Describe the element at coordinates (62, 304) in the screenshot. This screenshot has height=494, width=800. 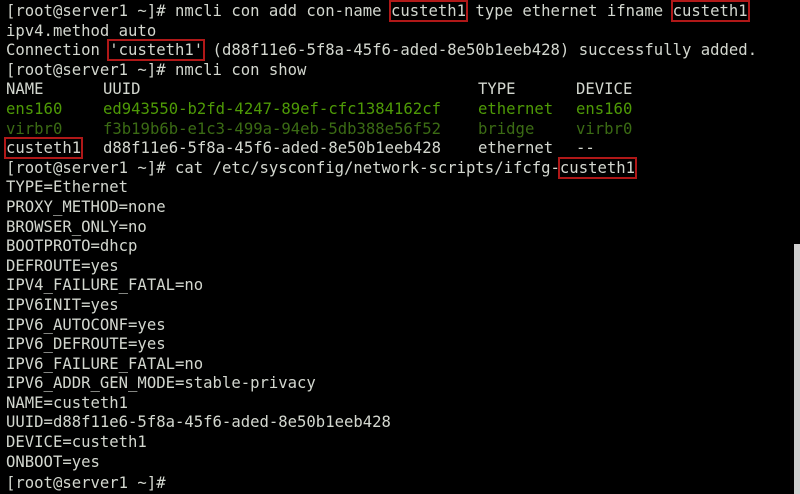
I see `ifcfg-line: IPV6INIT=yes` at that location.